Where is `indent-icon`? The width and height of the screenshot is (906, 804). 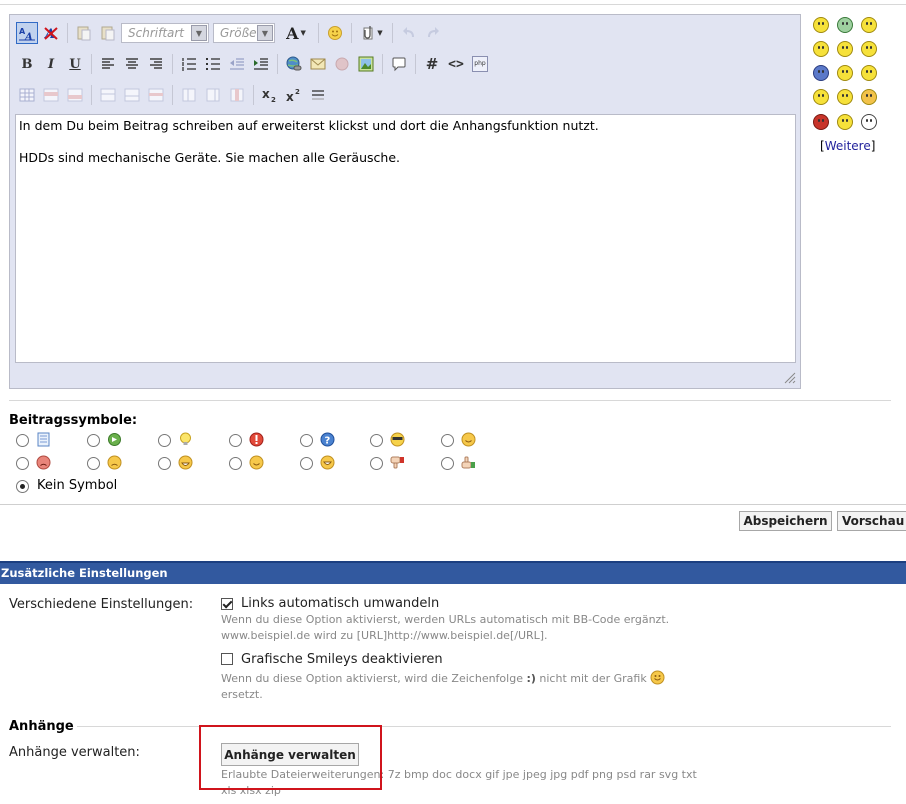
indent-icon is located at coordinates (261, 64).